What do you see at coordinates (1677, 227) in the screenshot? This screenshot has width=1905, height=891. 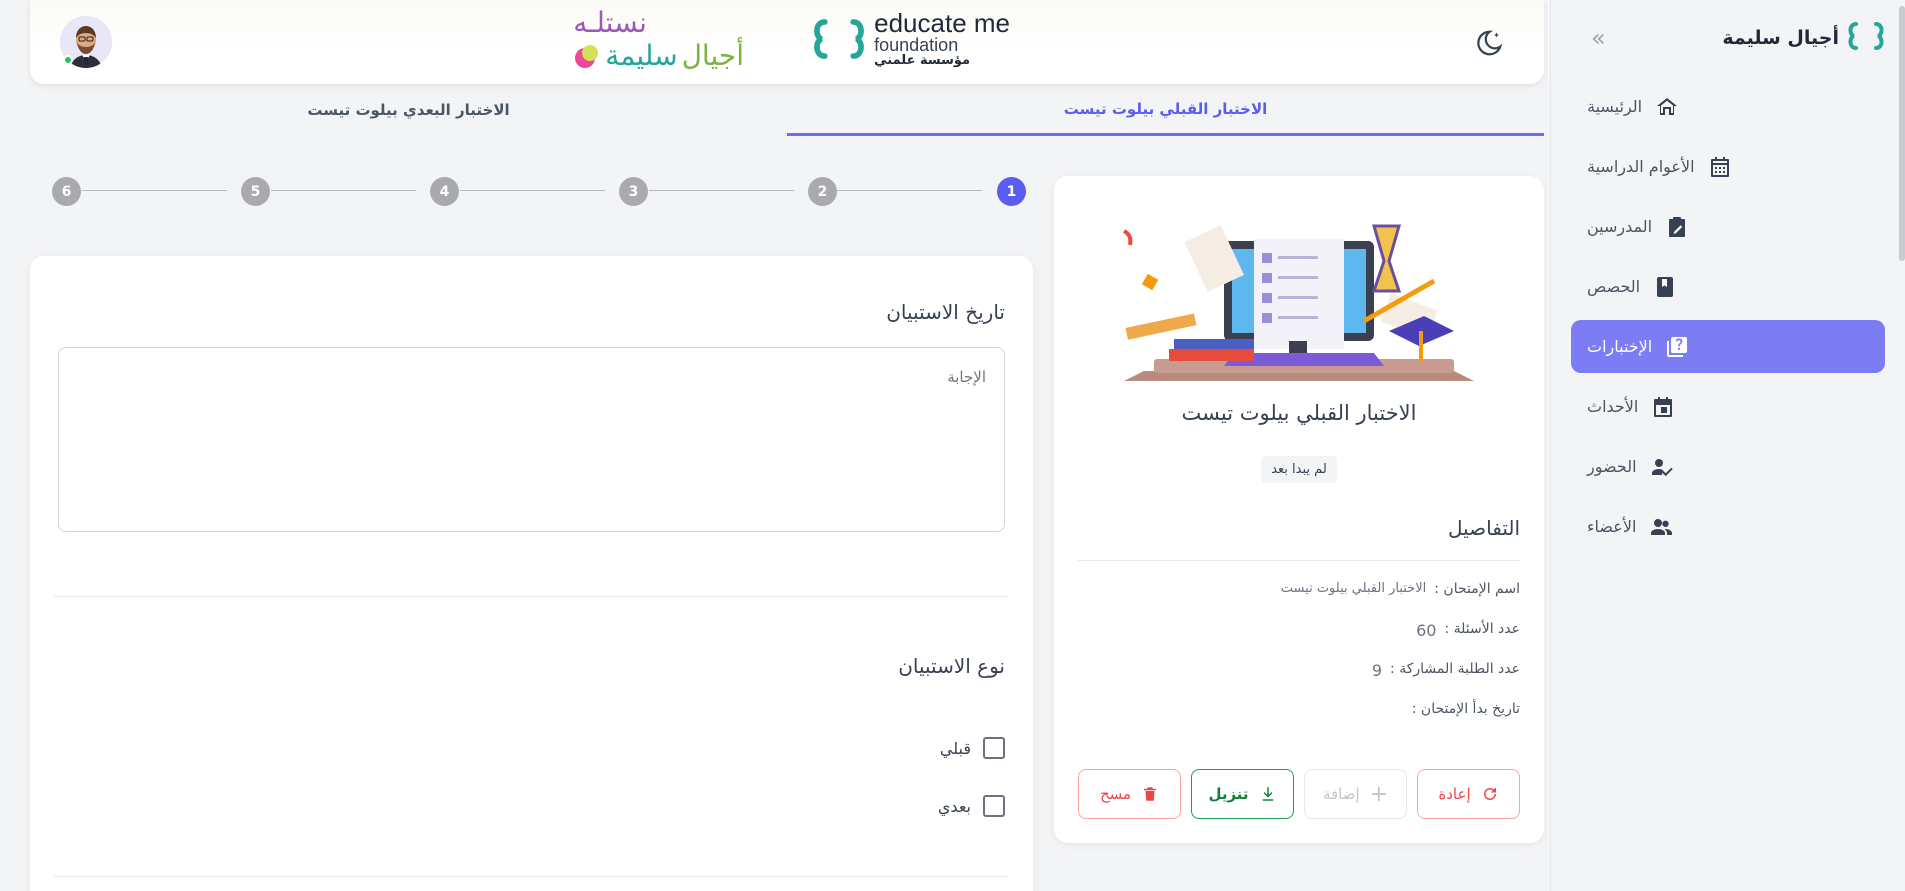 I see `edit-clipboard-icon` at bounding box center [1677, 227].